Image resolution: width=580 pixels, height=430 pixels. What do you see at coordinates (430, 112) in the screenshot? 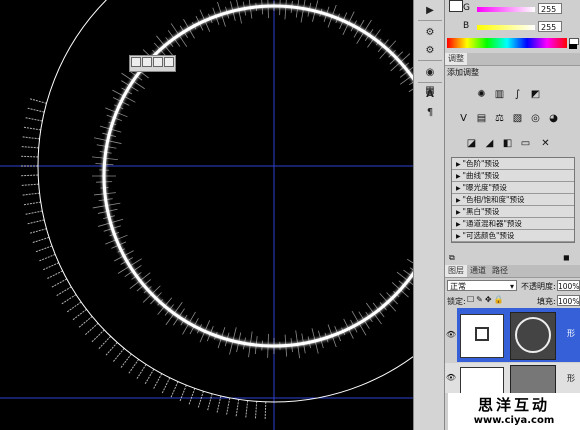
I see `paragraph-icon: ¶` at bounding box center [430, 112].